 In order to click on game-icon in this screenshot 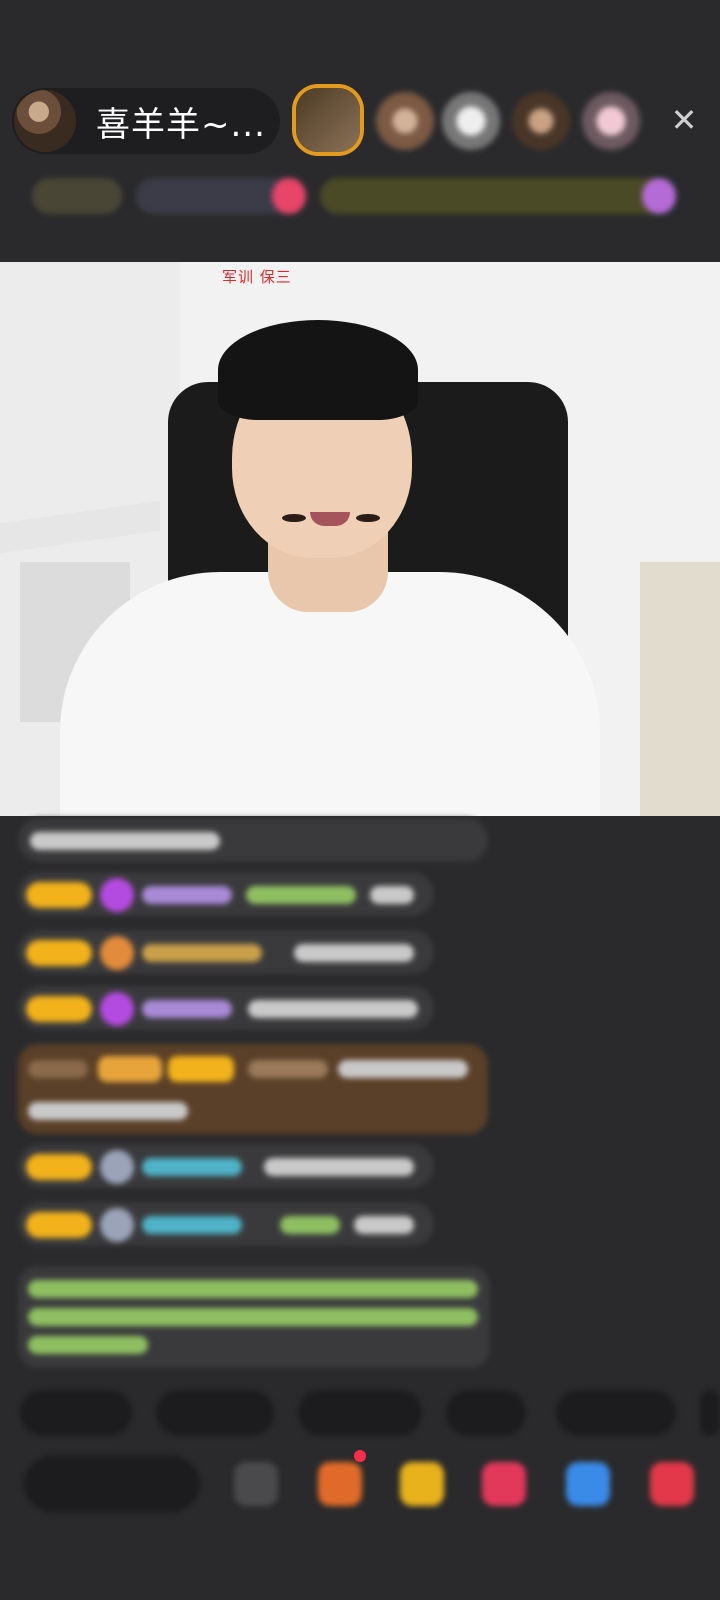, I will do `click(588, 1484)`.